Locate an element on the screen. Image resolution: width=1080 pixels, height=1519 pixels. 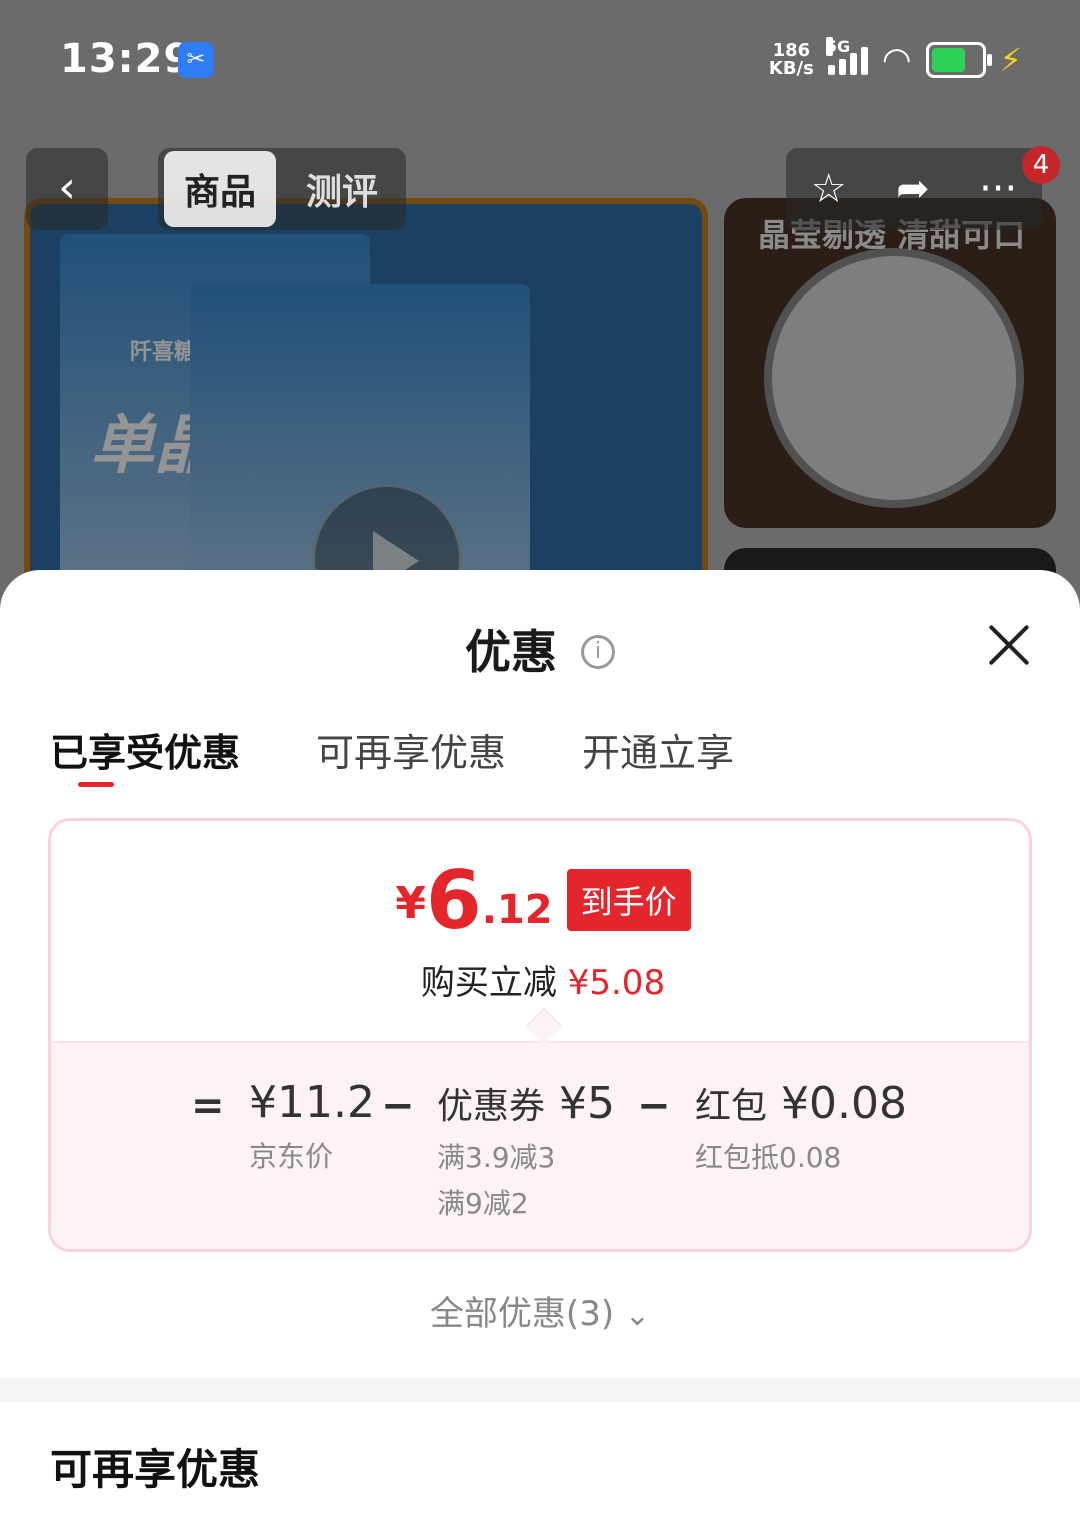
back-button: ‹ is located at coordinates (67, 189).